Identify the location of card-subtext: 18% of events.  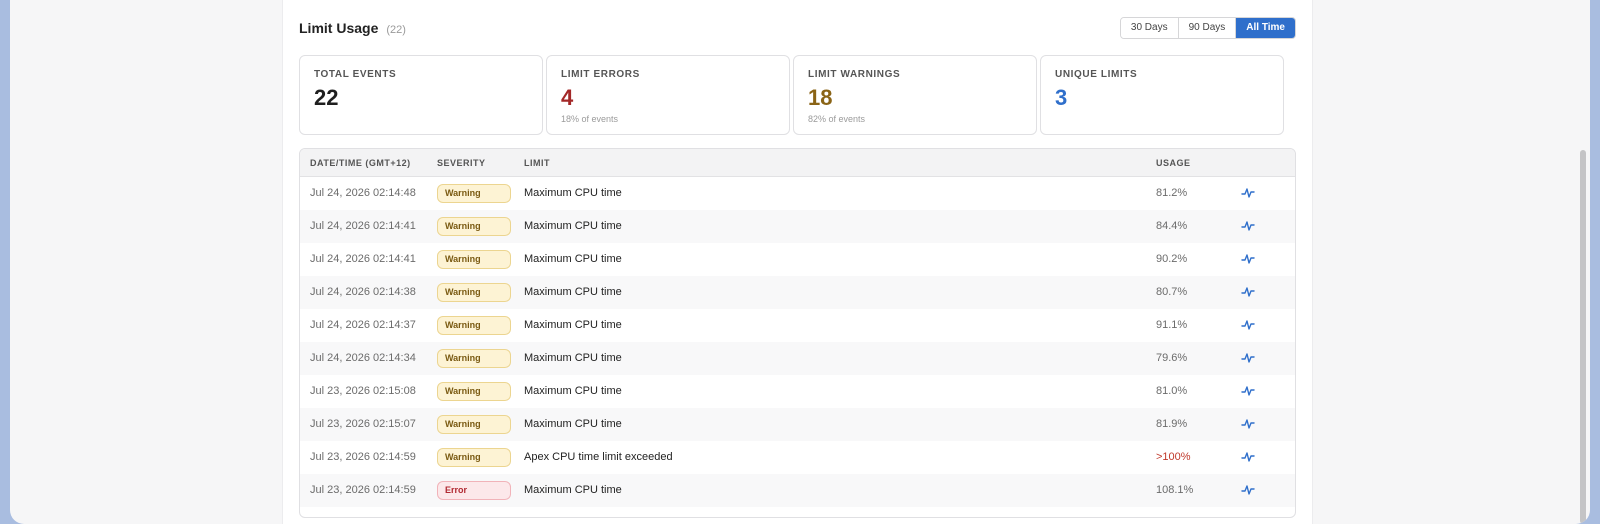
(590, 119).